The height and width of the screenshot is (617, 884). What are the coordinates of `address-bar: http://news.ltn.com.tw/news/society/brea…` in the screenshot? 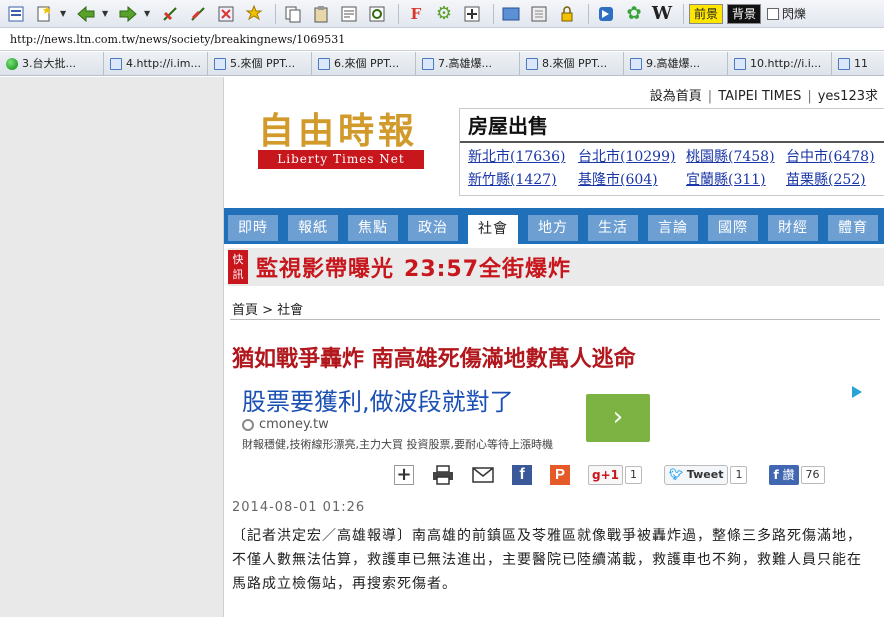 It's located at (442, 40).